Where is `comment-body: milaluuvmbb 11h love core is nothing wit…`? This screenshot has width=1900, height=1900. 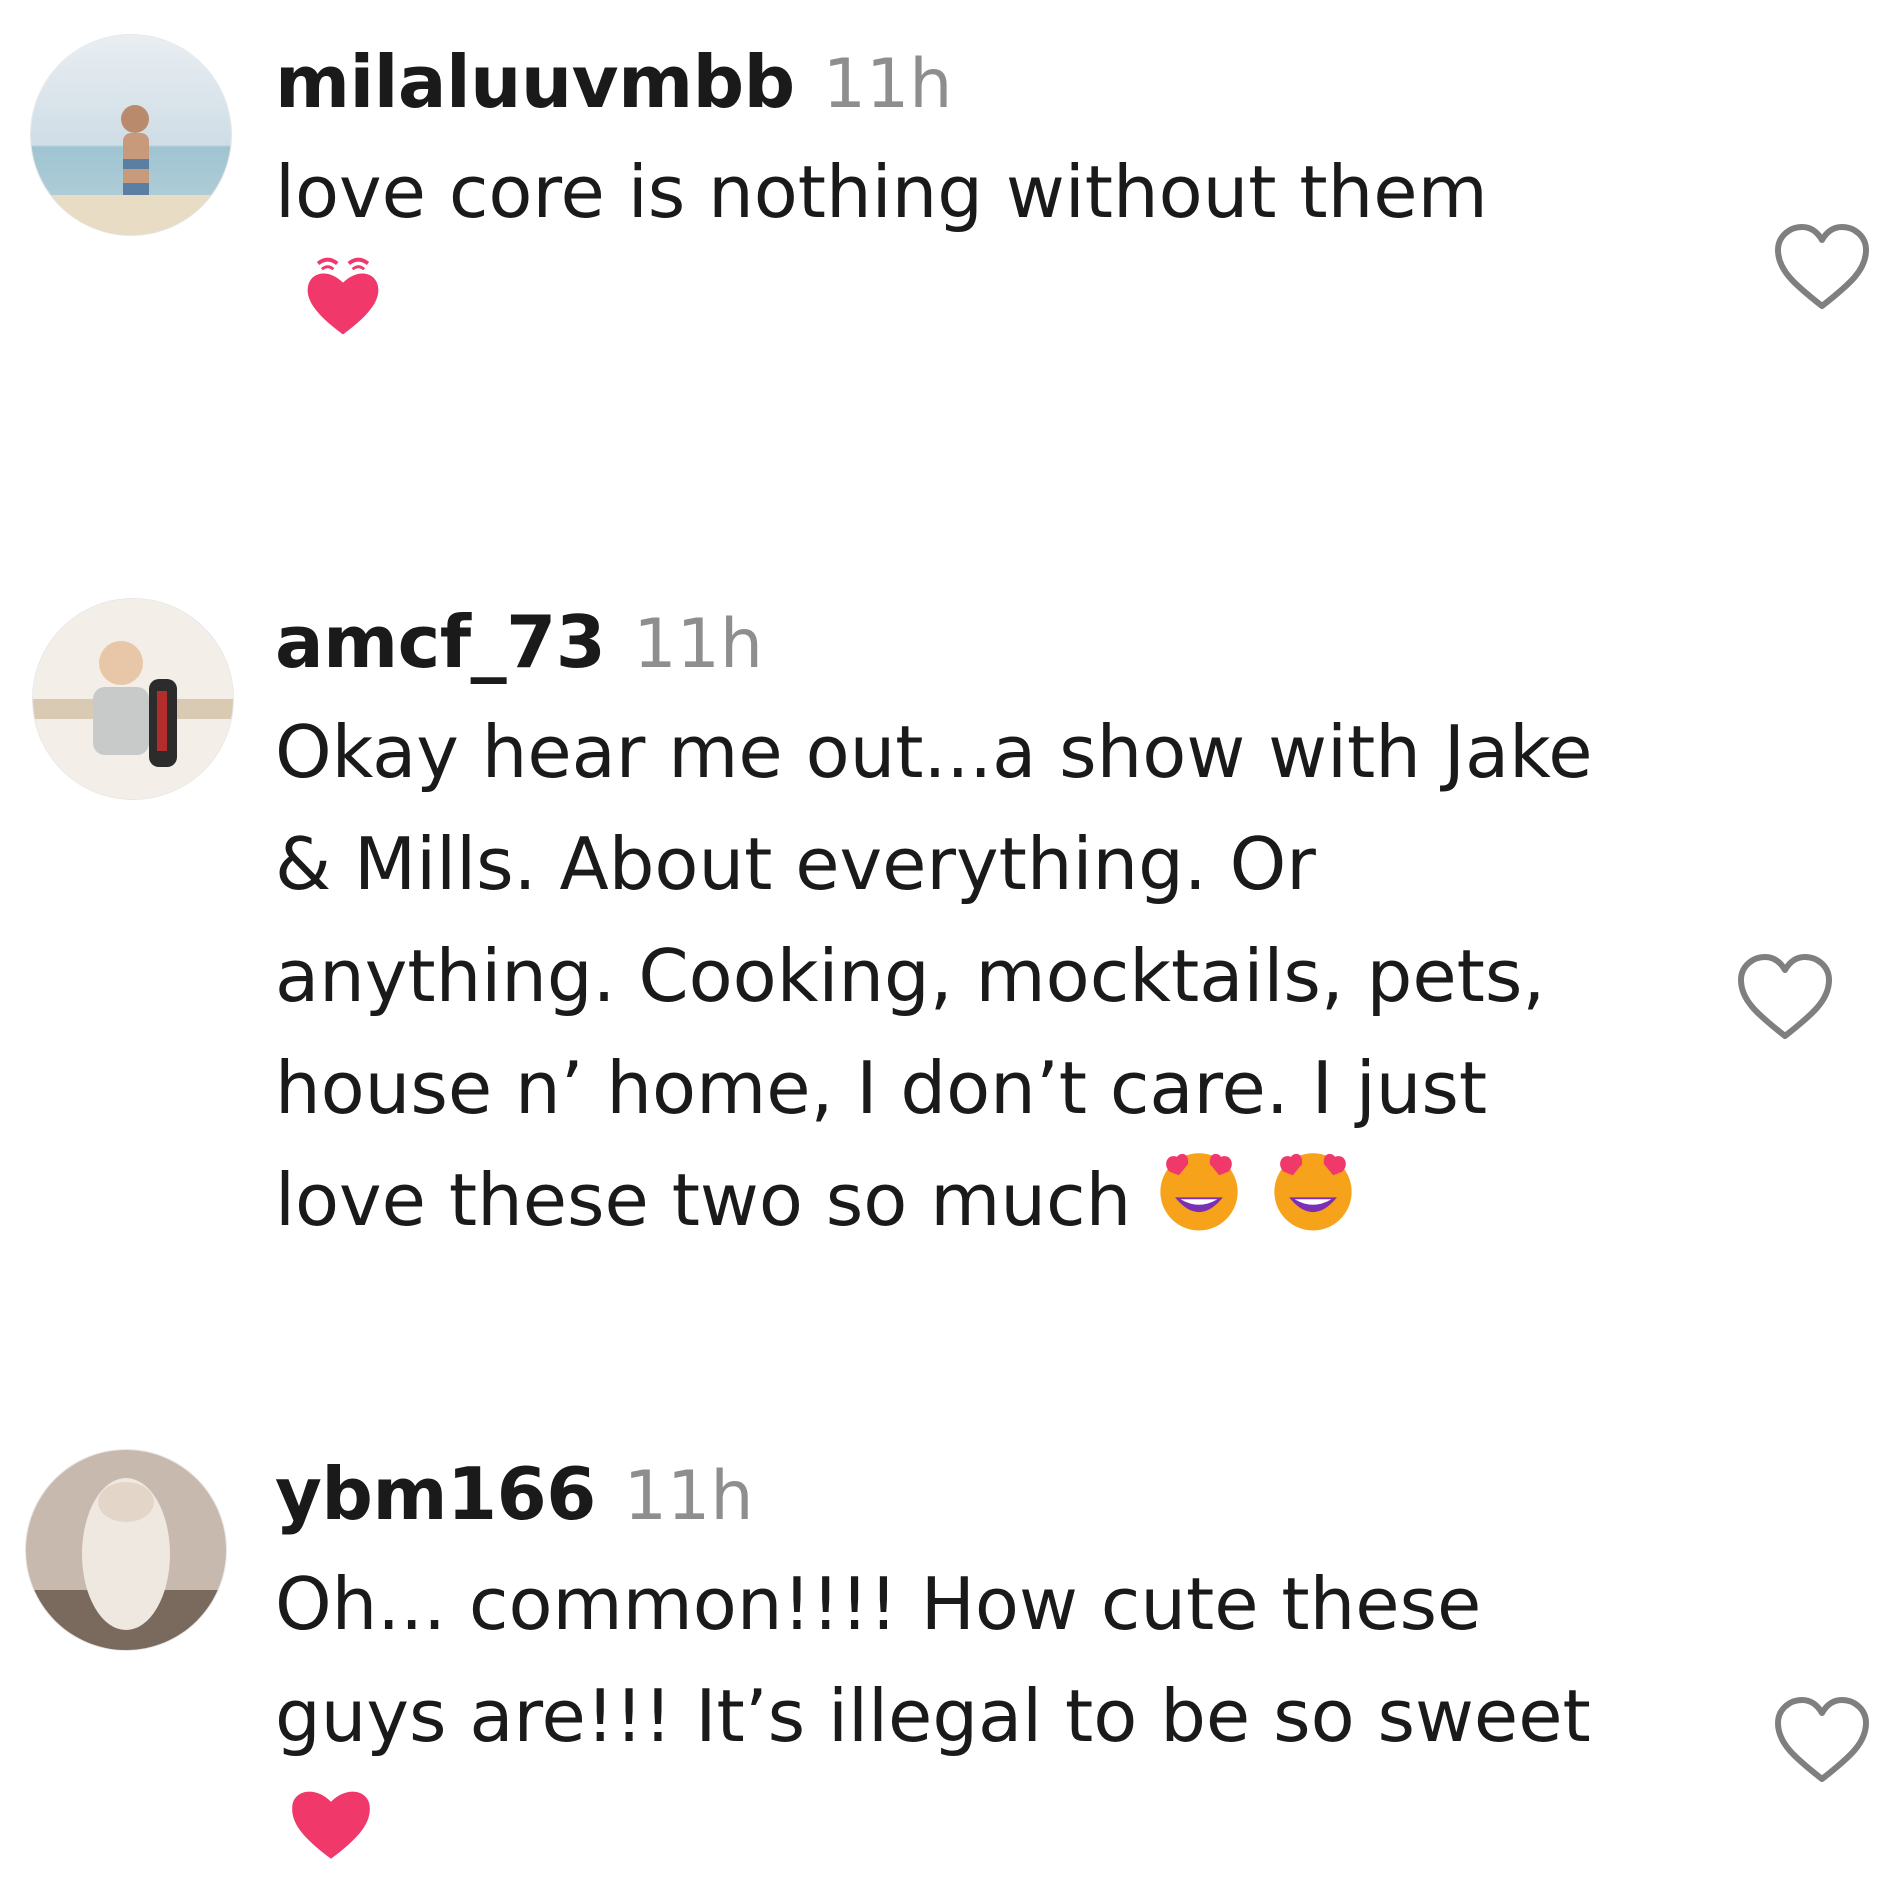
comment-body: milaluuvmbb 11h love core is nothing wit… is located at coordinates (975, 194).